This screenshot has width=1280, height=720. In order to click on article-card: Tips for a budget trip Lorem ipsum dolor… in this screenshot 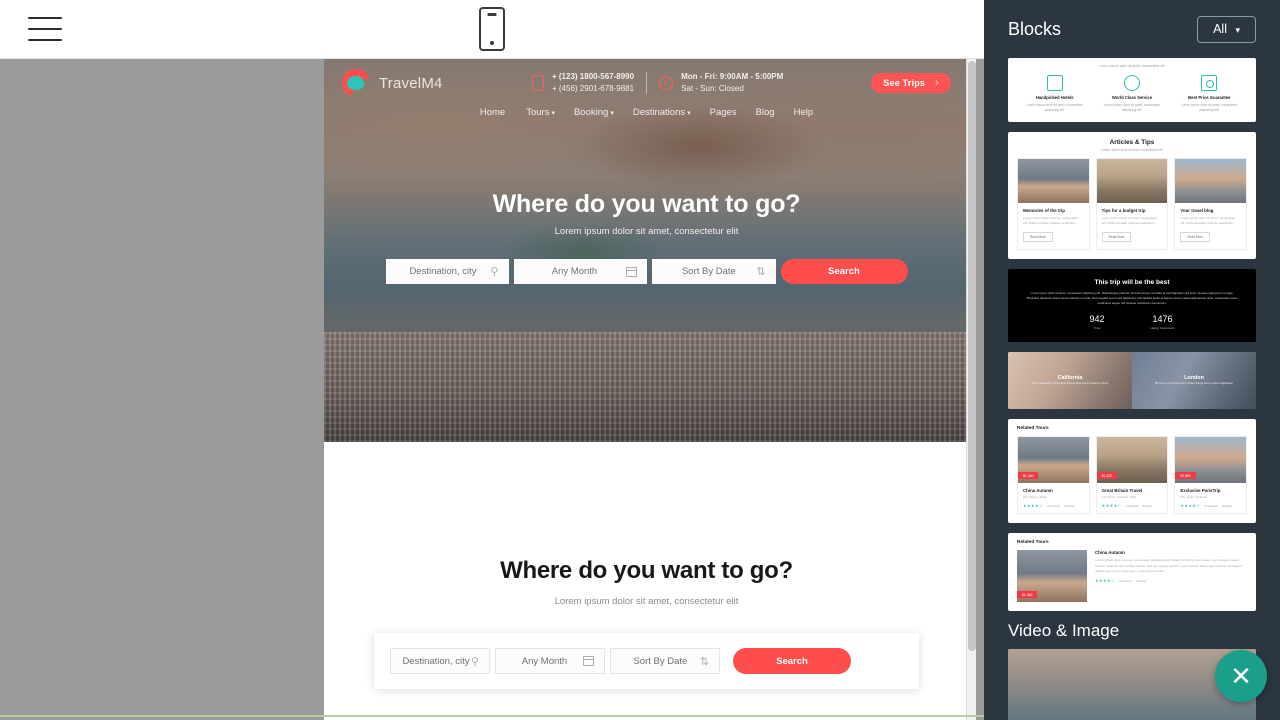, I will do `click(1132, 204)`.